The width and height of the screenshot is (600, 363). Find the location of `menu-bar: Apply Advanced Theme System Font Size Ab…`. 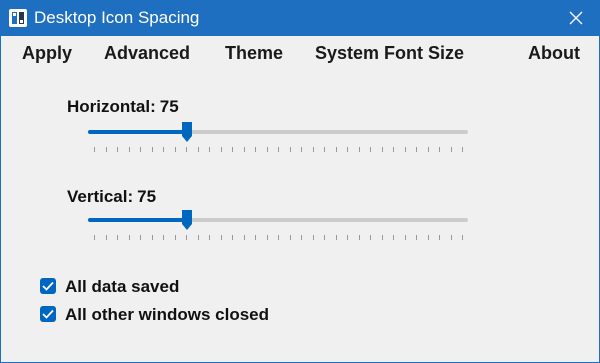

menu-bar: Apply Advanced Theme System Font Size Ab… is located at coordinates (300, 53).